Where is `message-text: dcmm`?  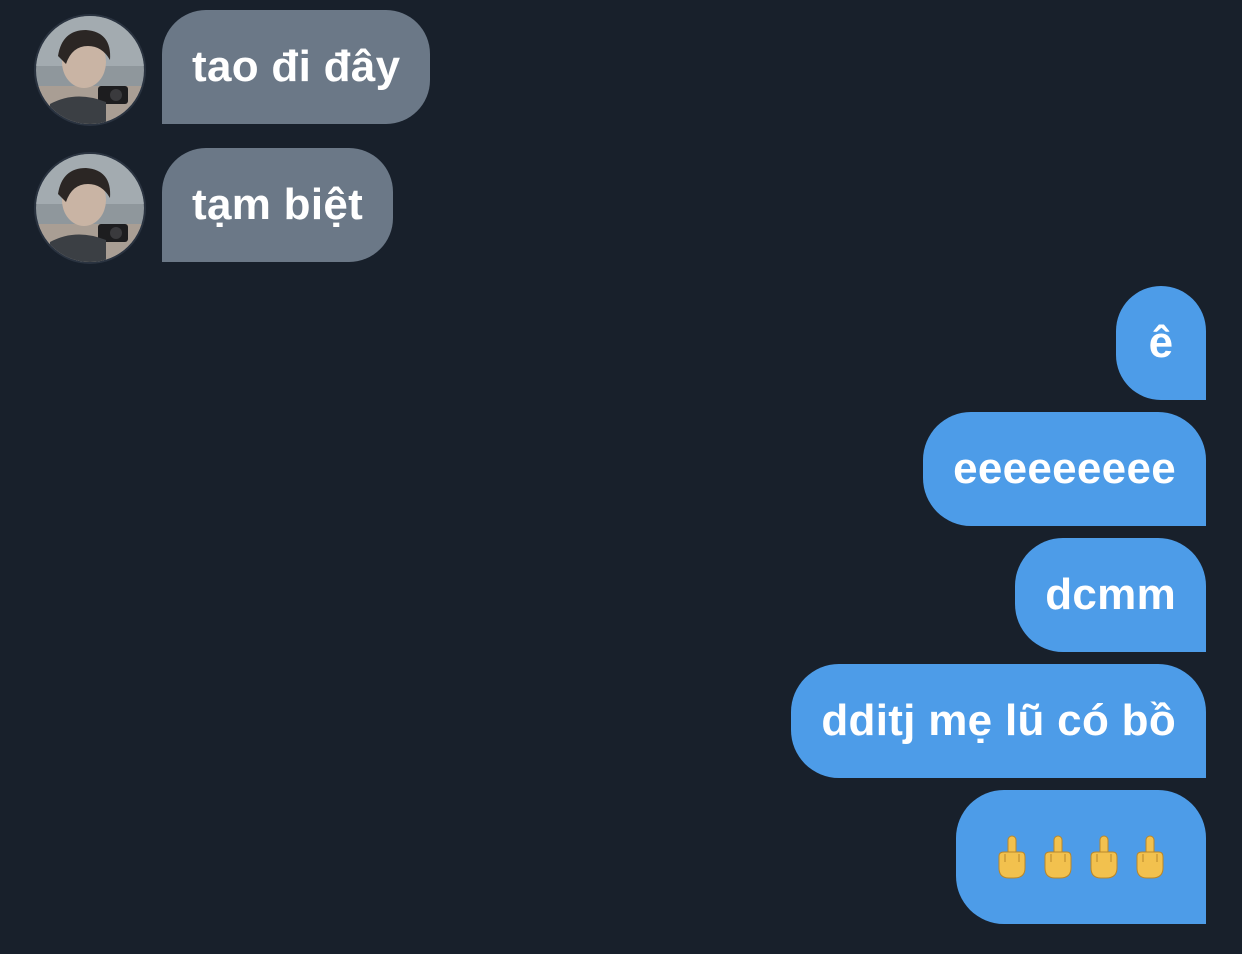
message-text: dcmm is located at coordinates (1110, 594).